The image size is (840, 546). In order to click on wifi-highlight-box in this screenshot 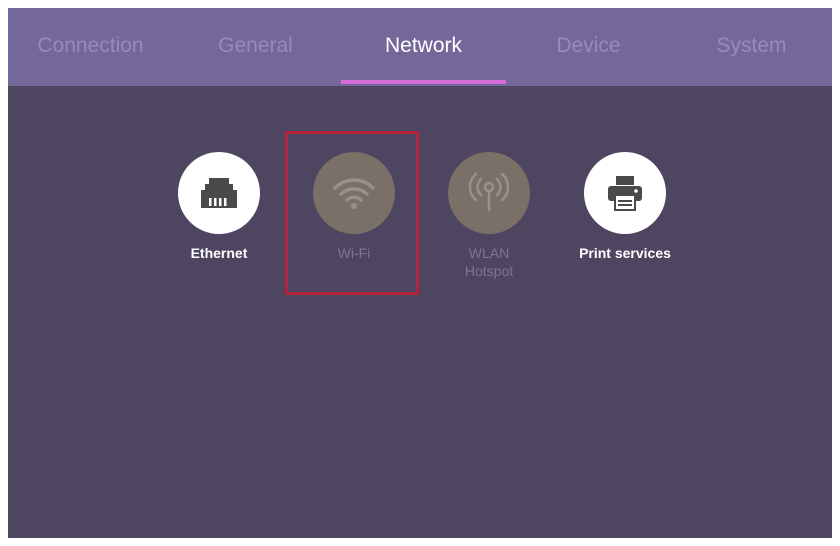, I will do `click(352, 213)`.